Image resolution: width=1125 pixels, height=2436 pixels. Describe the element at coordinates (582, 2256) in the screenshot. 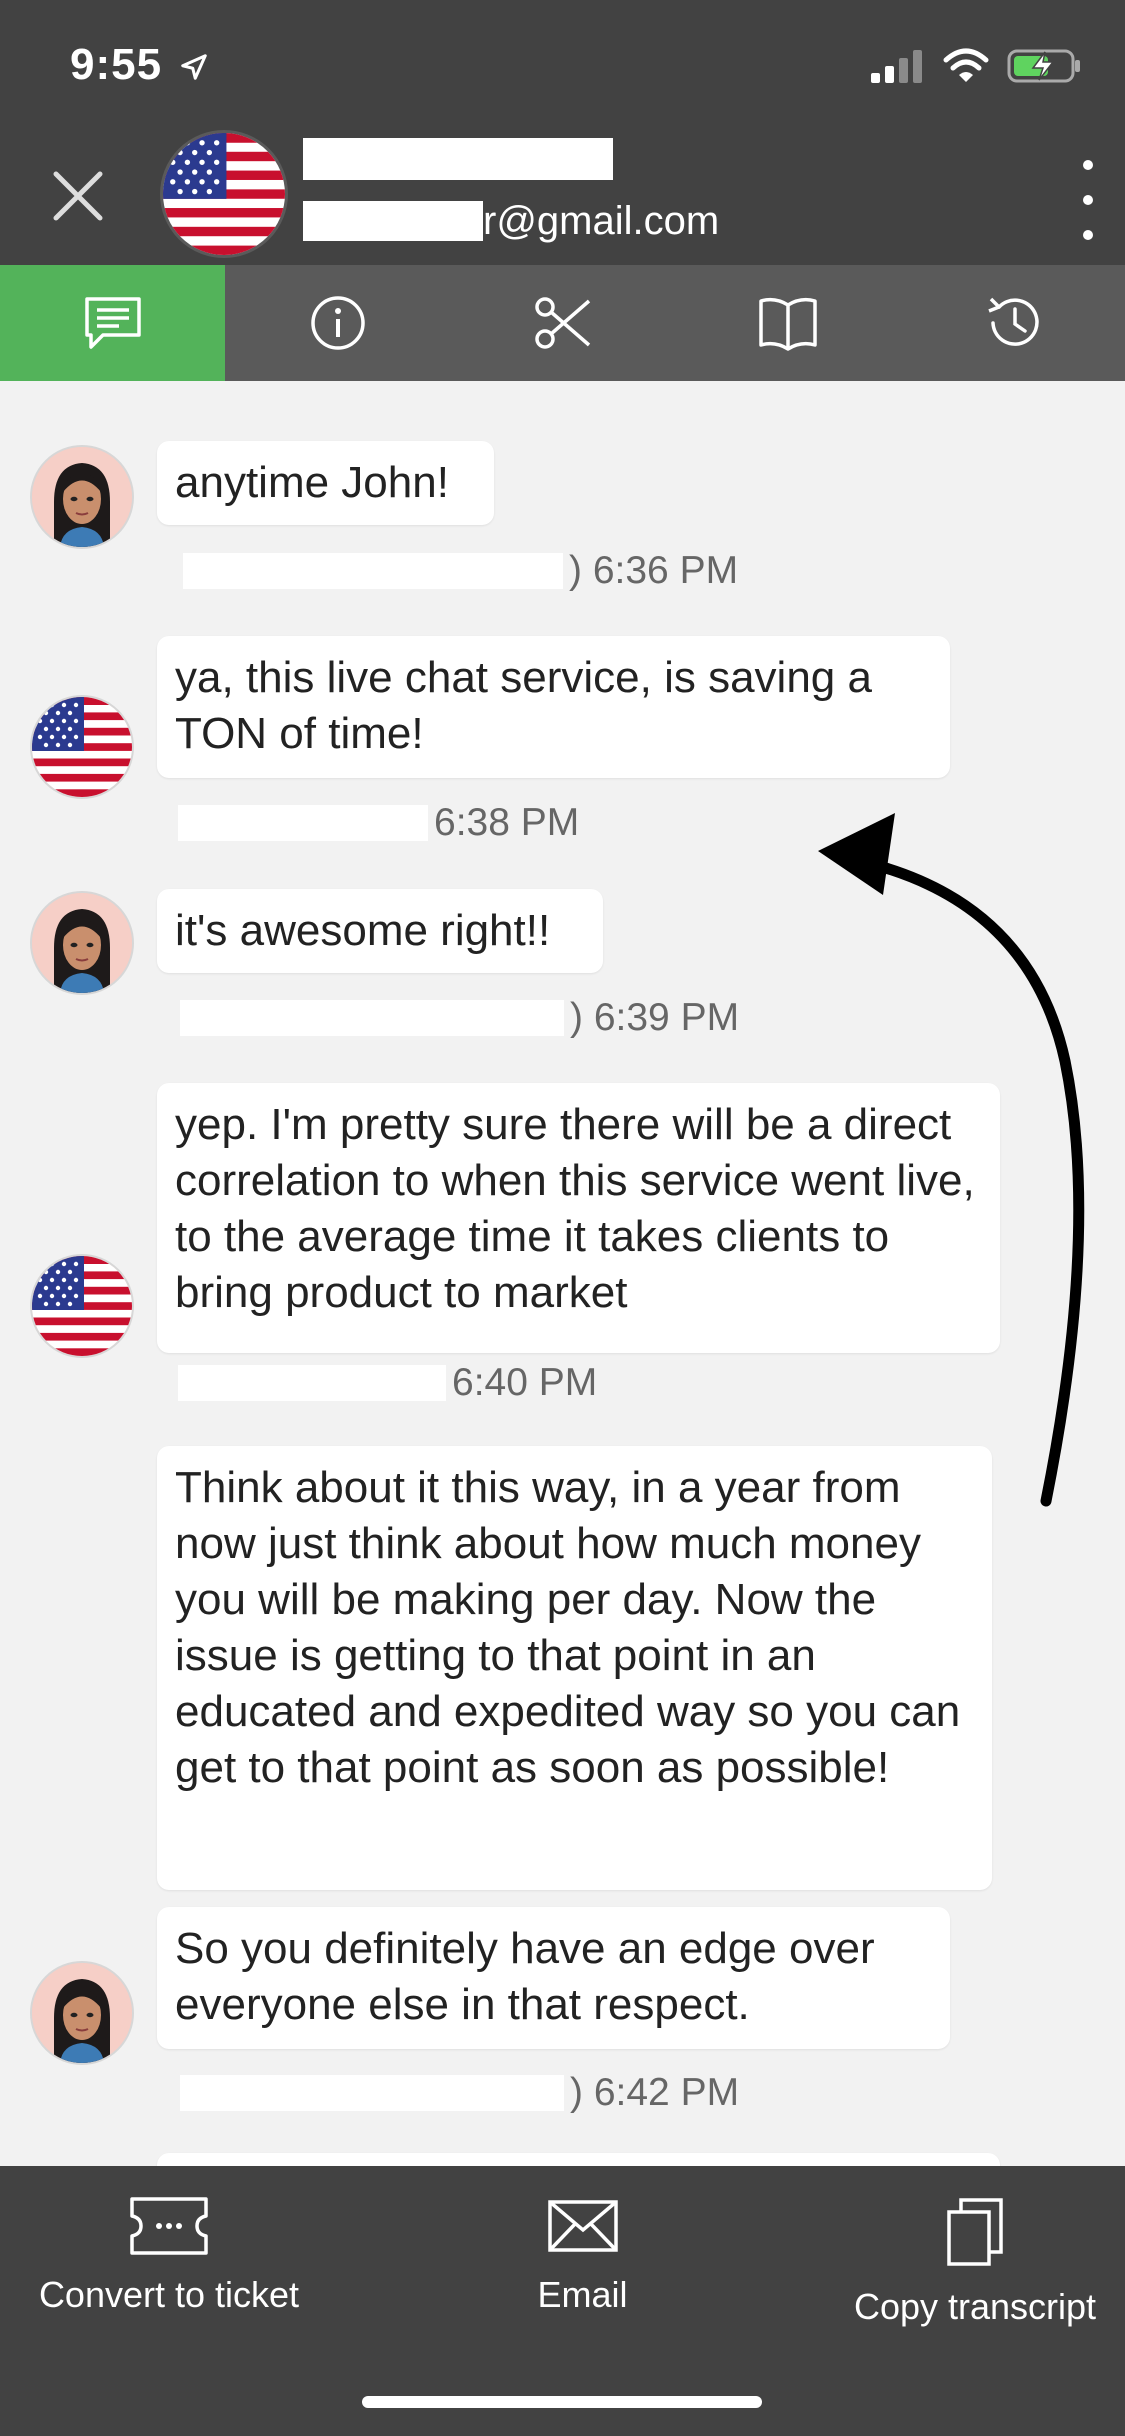

I see `email-button: Email` at that location.